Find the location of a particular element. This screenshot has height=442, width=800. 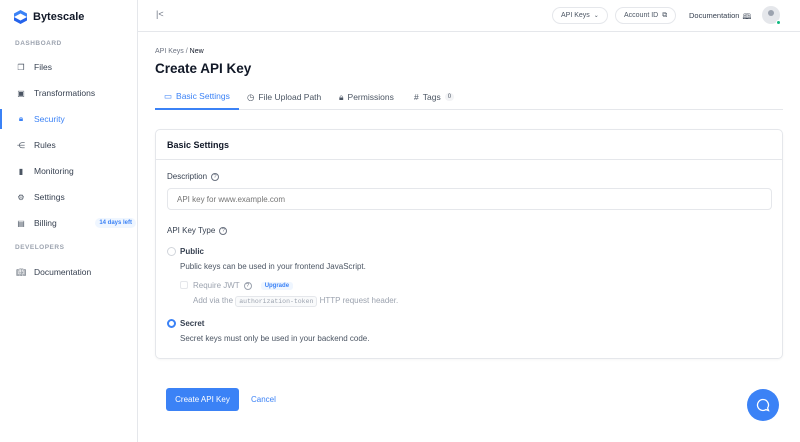

documentation-link: Documentation 🕮 is located at coordinates (720, 17).